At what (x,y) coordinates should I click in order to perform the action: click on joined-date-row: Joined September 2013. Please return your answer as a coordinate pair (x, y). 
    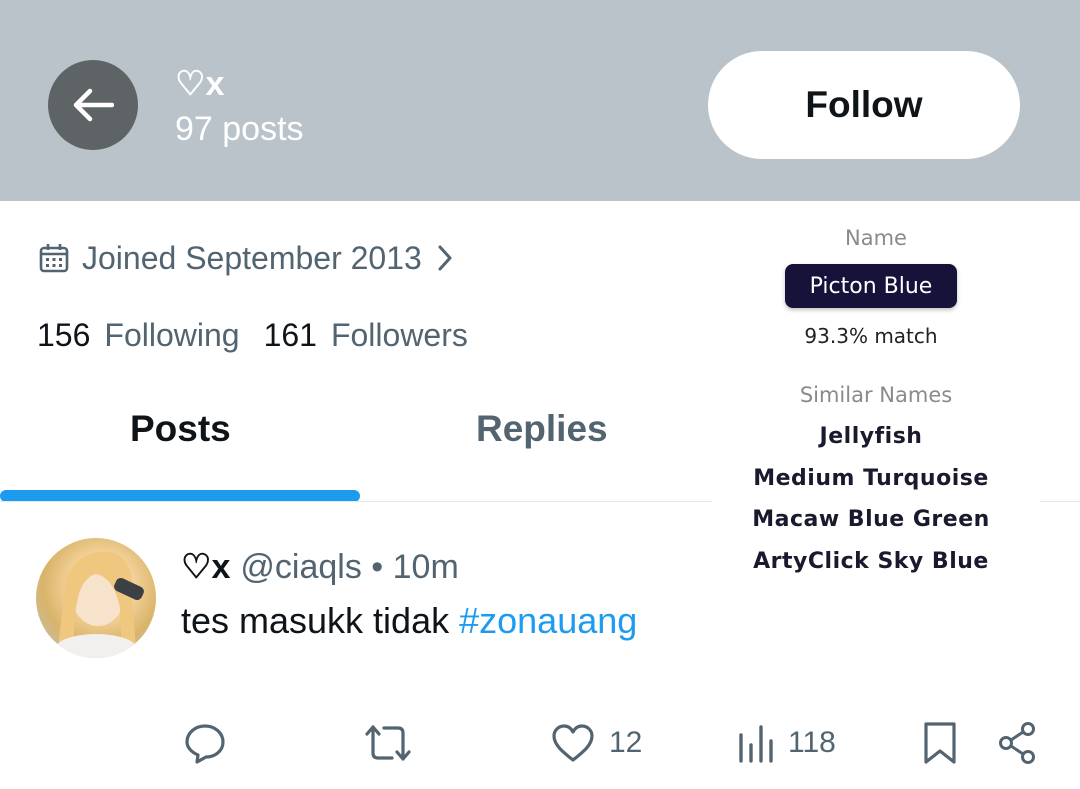
    Looking at the image, I should click on (246, 258).